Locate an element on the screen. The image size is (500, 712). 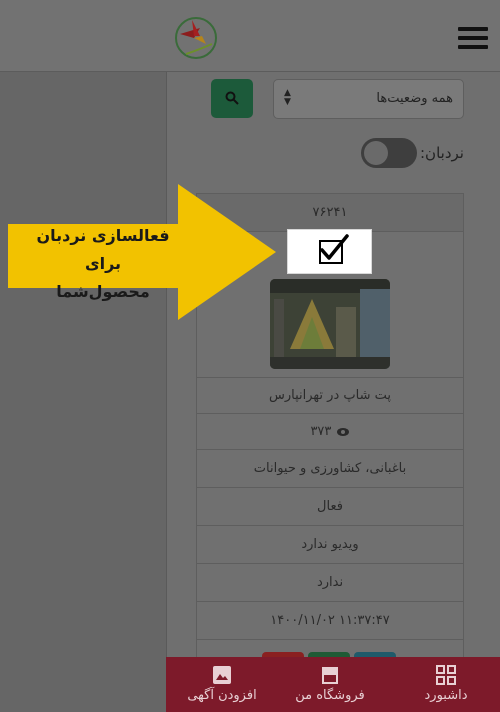
ladder-label: نردبان: is located at coordinates (442, 153).